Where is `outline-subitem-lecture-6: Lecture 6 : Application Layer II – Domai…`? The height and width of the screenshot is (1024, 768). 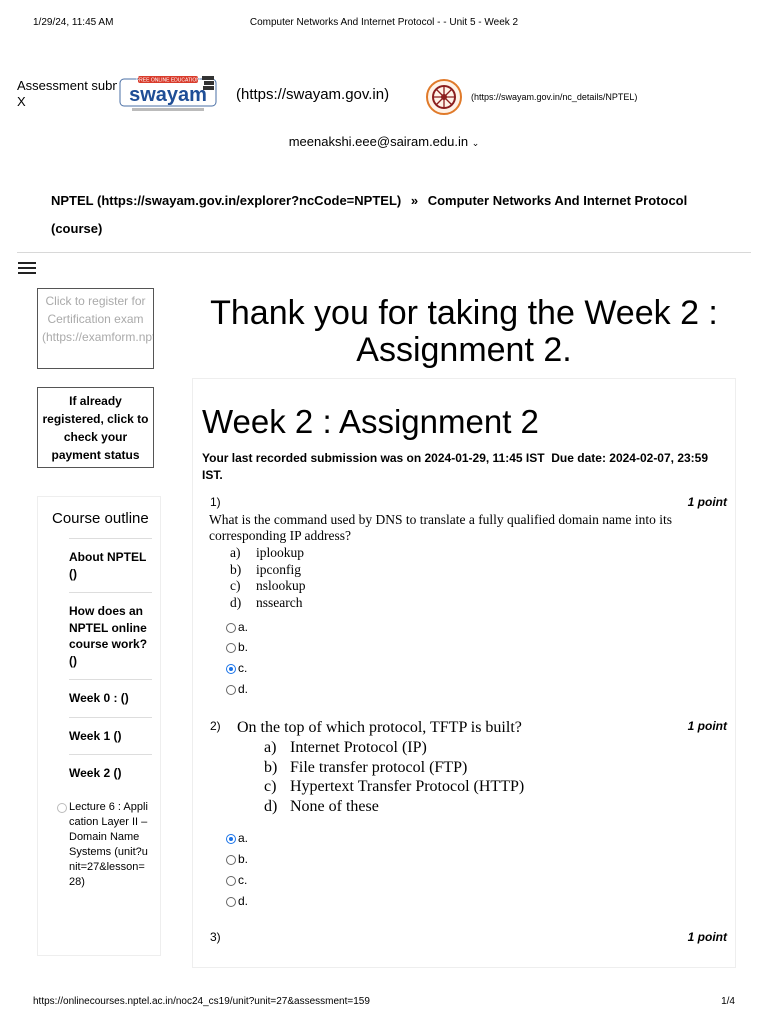 outline-subitem-lecture-6: Lecture 6 : Application Layer II – Domai… is located at coordinates (103, 846).